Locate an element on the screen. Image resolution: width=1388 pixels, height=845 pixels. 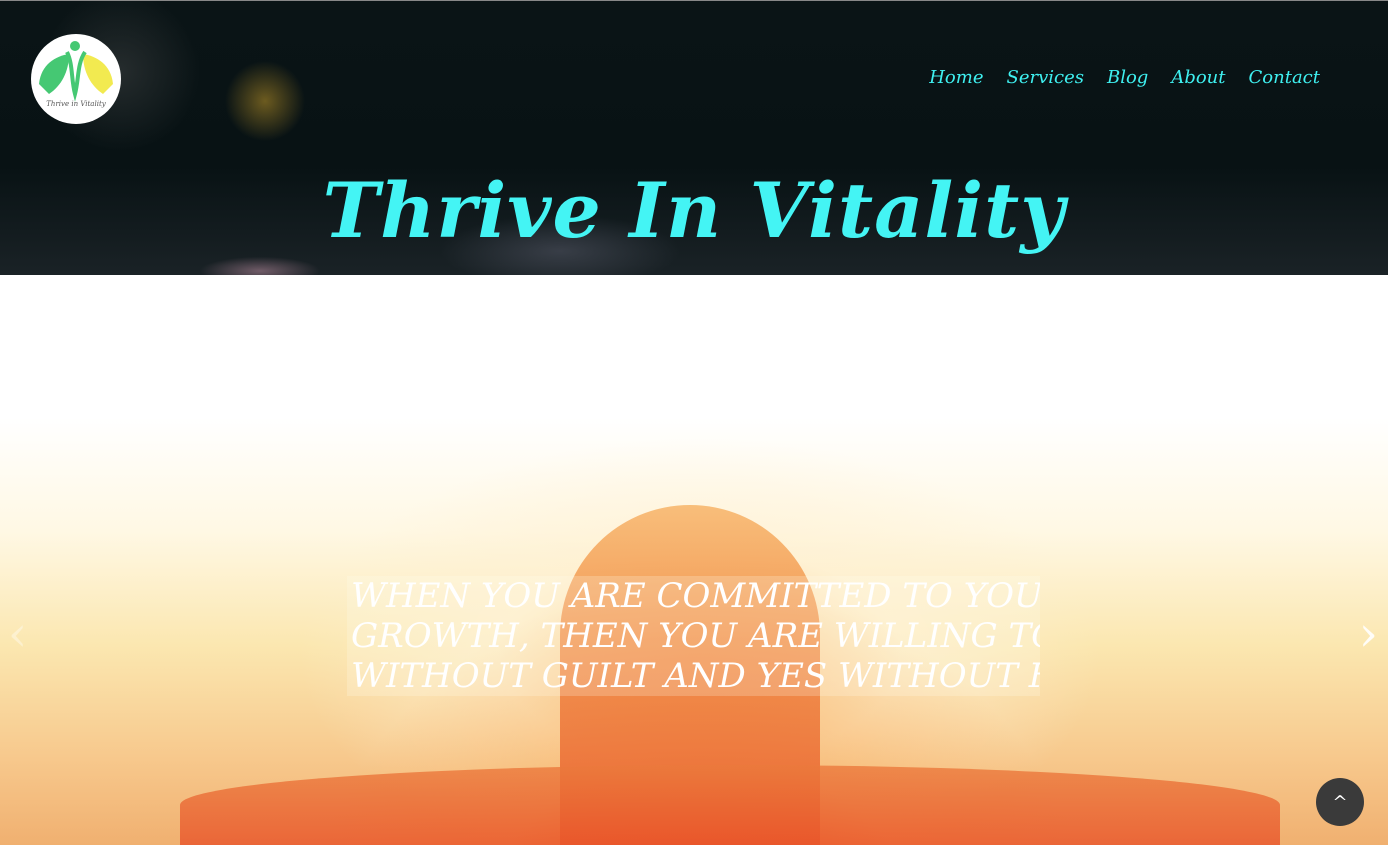
nav-blog: Blog is located at coordinates (1127, 77).